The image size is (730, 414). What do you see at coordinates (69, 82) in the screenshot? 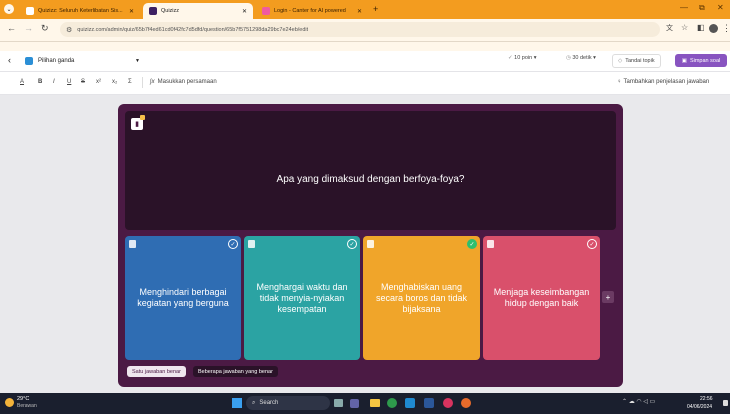
I see `underline-button: U` at bounding box center [69, 82].